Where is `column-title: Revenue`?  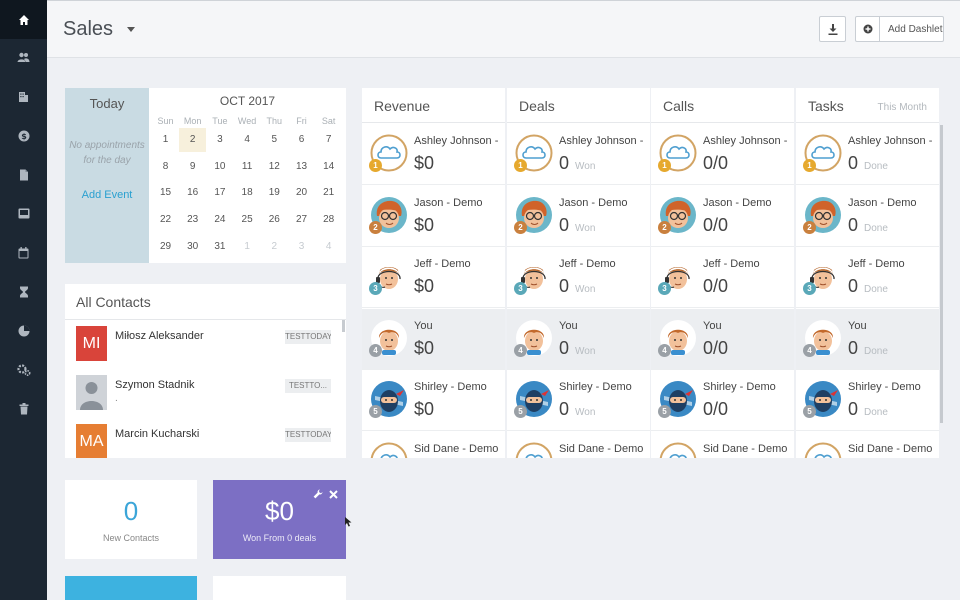 column-title: Revenue is located at coordinates (402, 106).